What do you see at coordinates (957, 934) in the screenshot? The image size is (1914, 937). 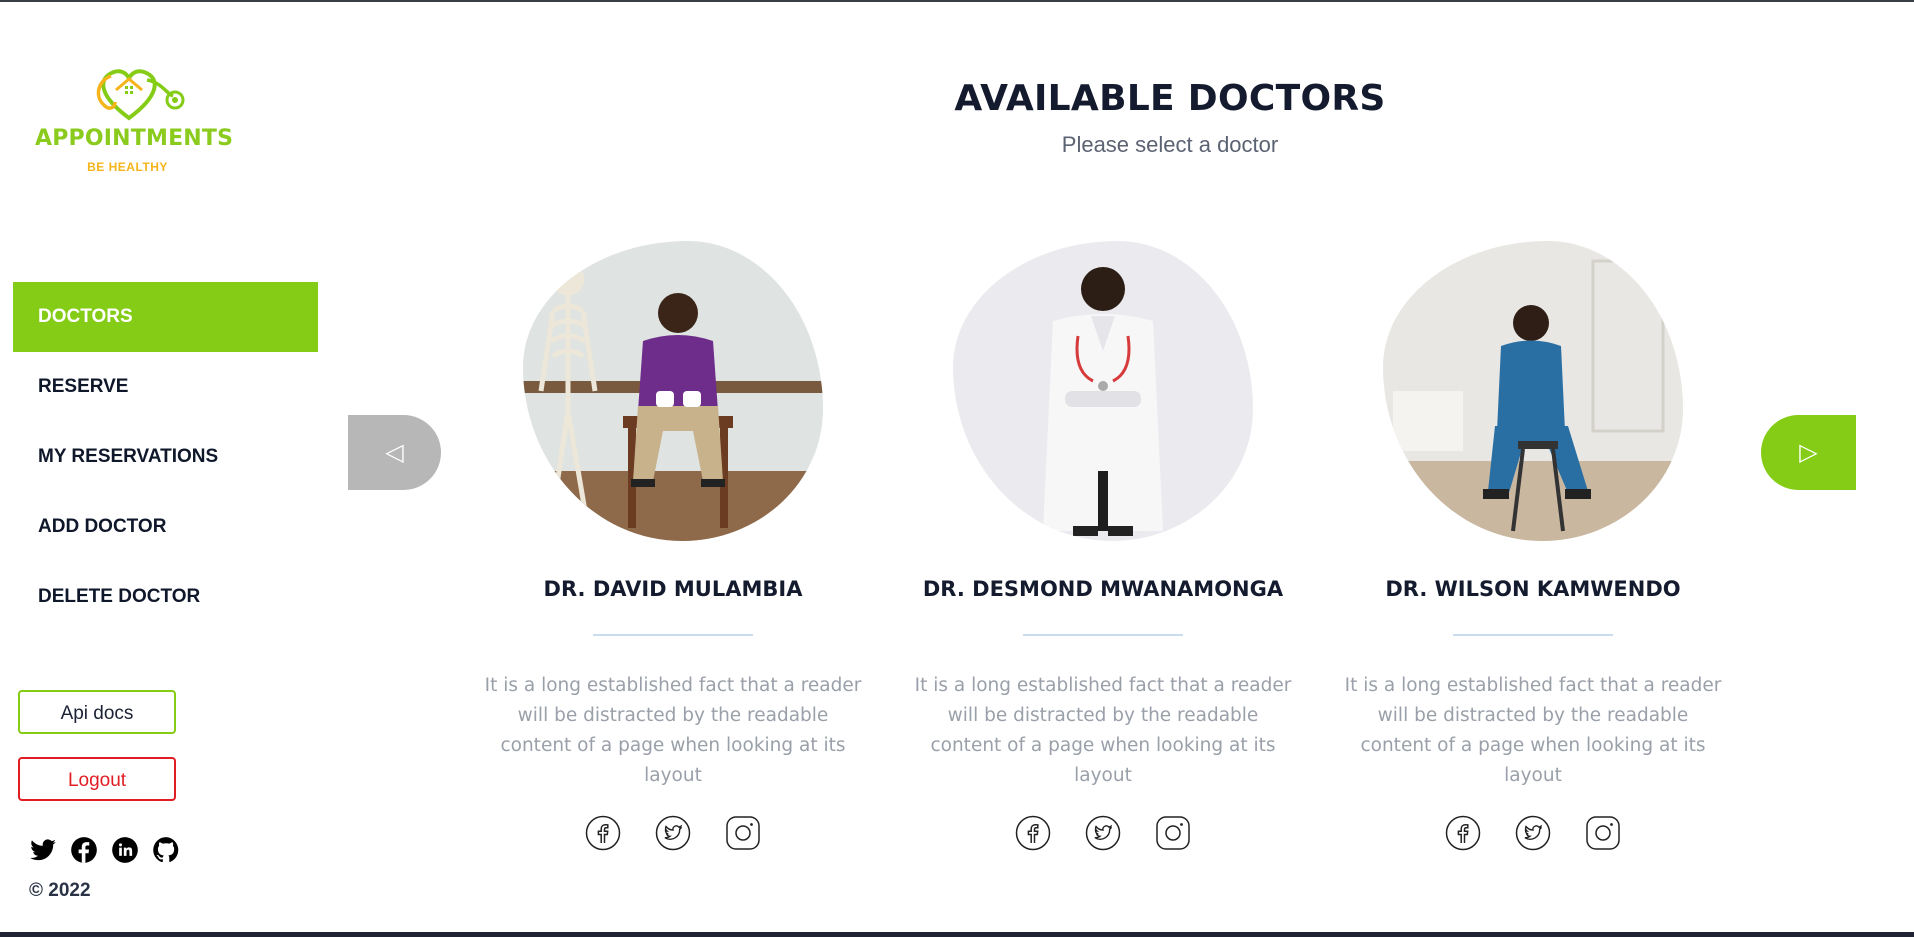 I see `bottom-border` at bounding box center [957, 934].